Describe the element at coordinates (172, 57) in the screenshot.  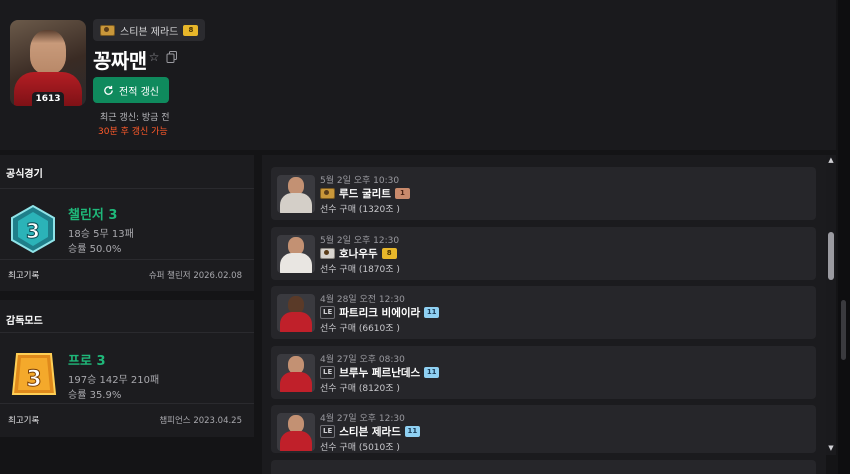
I see `copy-icon` at that location.